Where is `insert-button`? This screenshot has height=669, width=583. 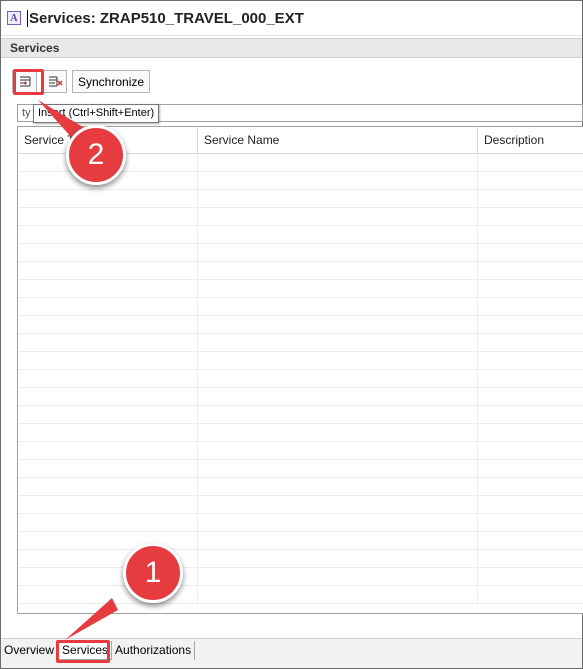 insert-button is located at coordinates (24, 81).